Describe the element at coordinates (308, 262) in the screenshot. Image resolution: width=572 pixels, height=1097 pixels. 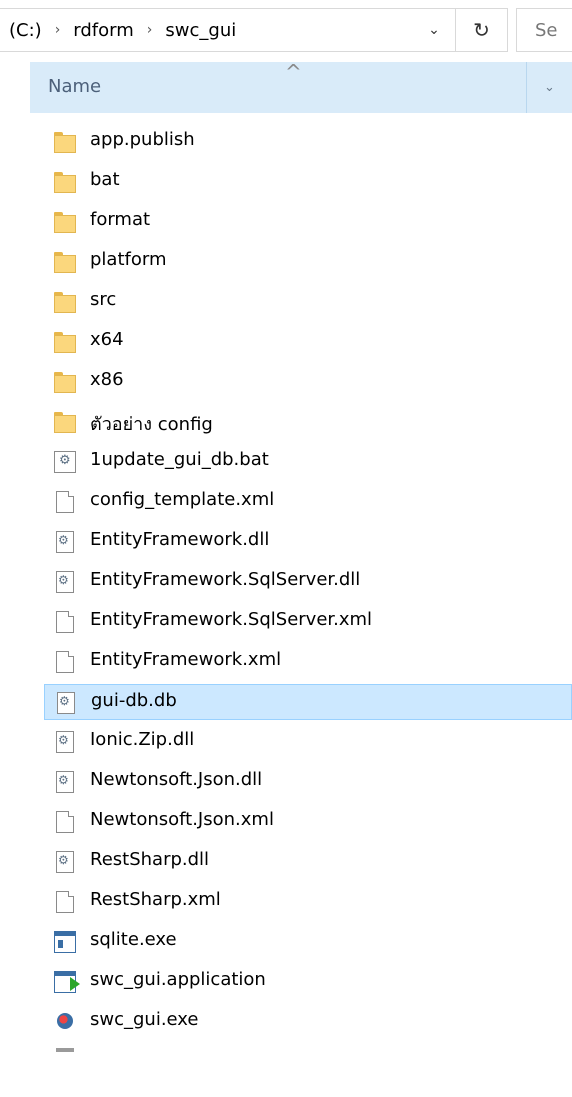
I see `file-item-platform: platform` at that location.